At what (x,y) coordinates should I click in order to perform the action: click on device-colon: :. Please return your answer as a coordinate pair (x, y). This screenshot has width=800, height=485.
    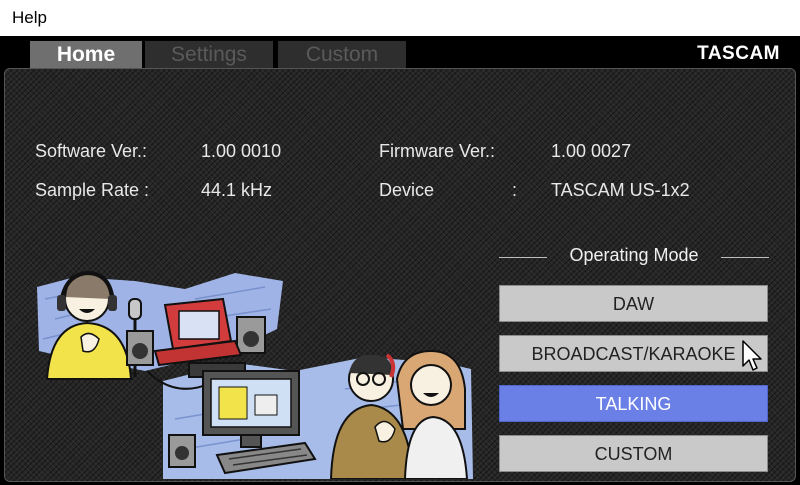
    Looking at the image, I should click on (515, 190).